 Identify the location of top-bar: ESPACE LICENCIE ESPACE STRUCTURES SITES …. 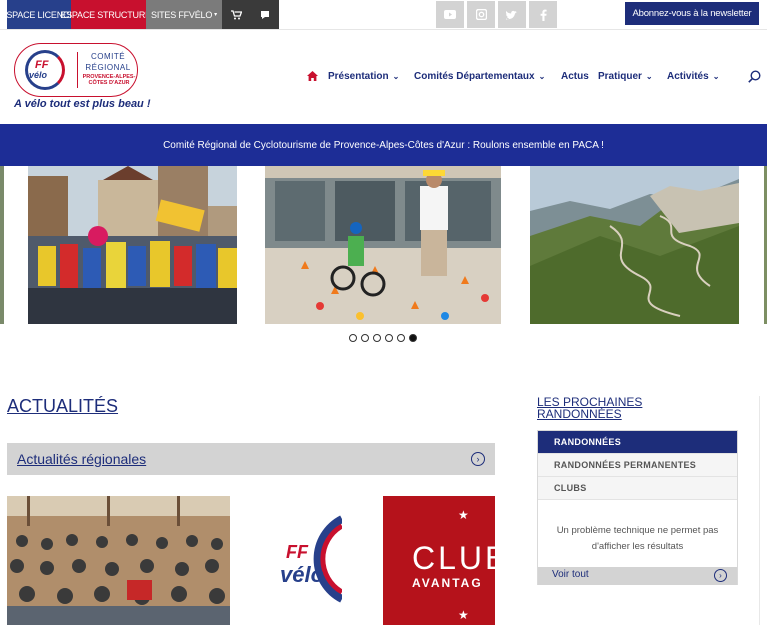
(383, 15).